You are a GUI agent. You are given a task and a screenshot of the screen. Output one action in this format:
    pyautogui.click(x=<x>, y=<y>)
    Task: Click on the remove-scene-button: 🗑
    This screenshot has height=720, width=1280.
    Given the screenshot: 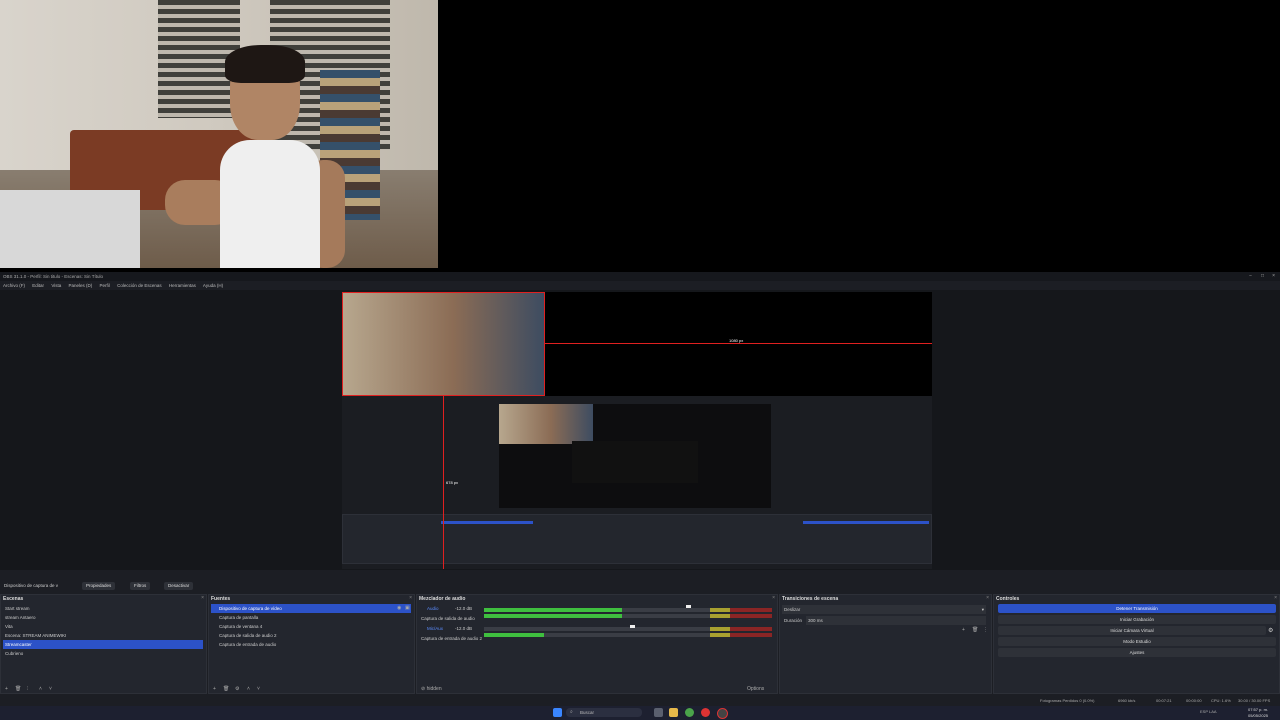 What is the action you would take?
    pyautogui.click(x=18, y=689)
    